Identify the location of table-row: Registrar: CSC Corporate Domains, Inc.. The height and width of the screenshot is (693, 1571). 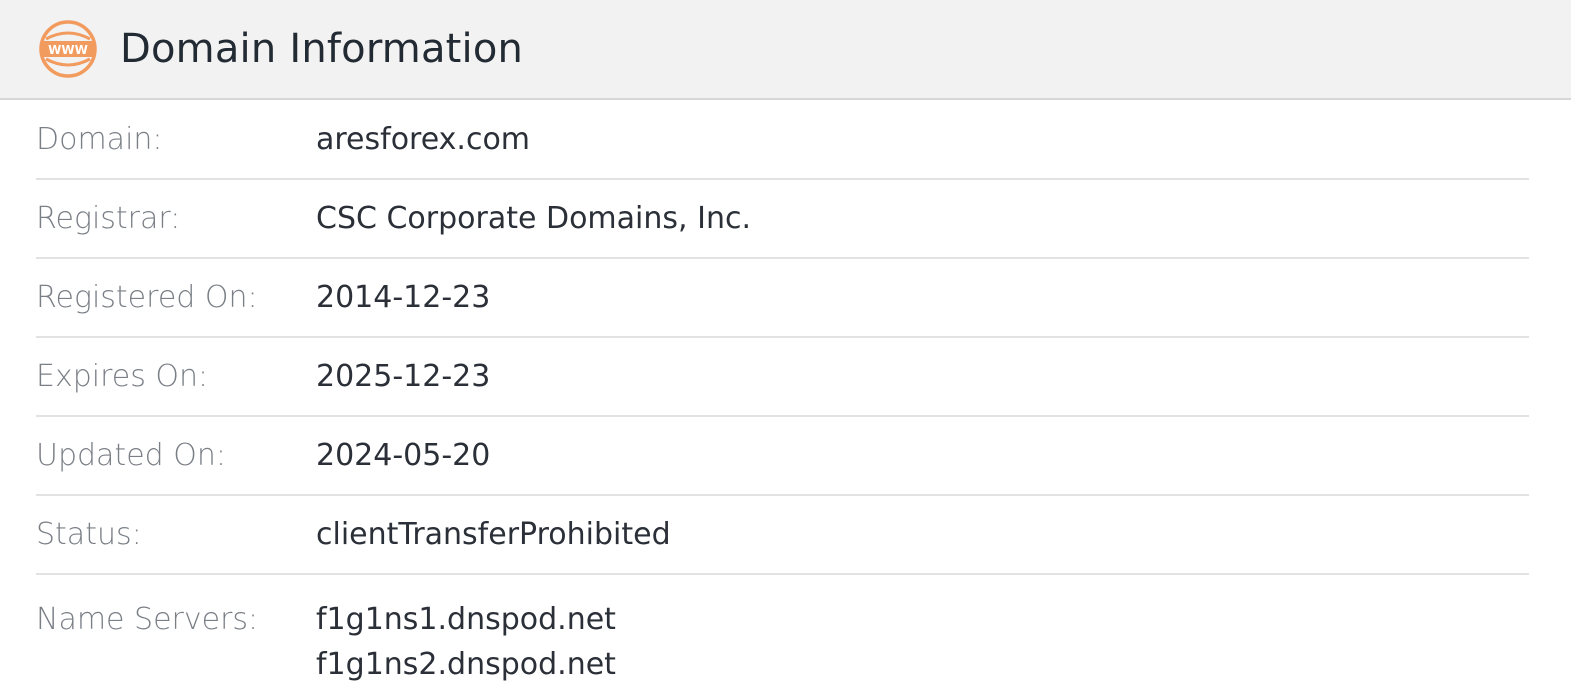
(782, 219).